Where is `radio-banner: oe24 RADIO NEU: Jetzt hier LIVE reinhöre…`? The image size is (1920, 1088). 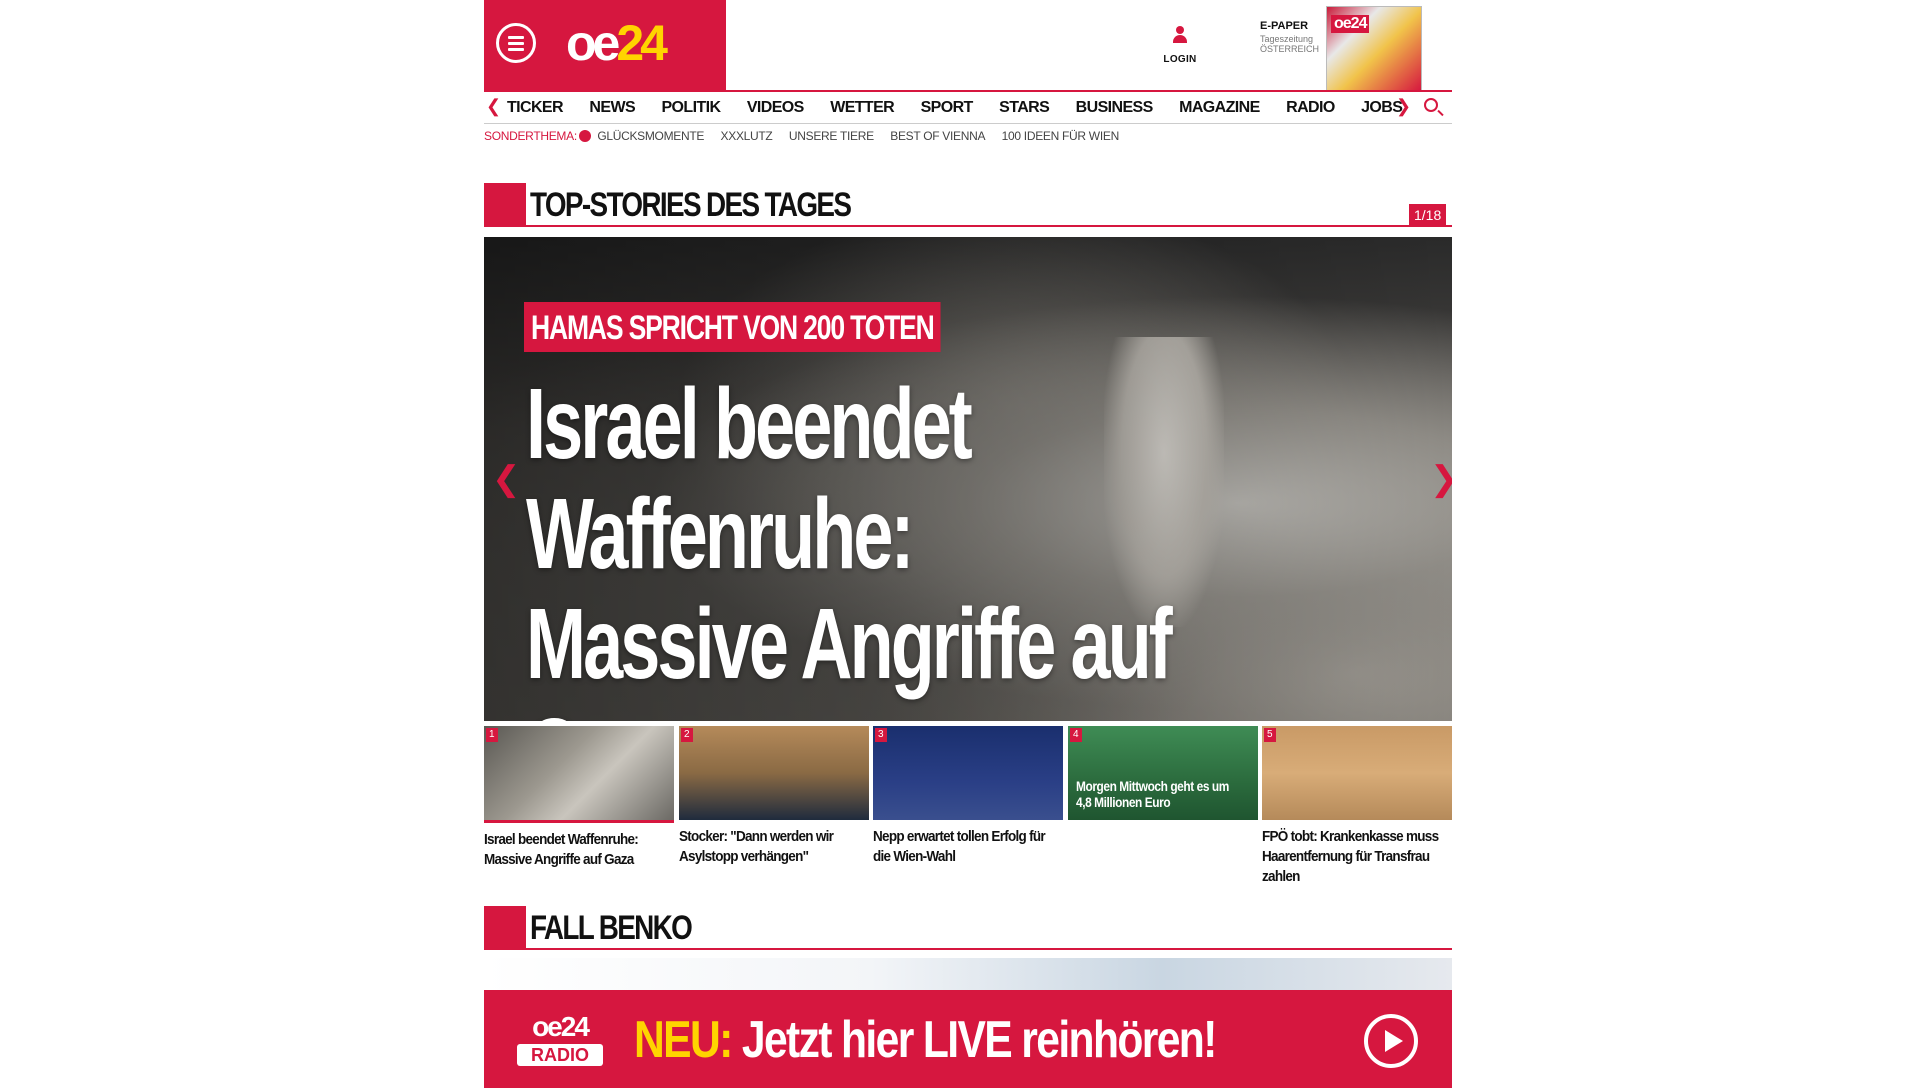 radio-banner: oe24 RADIO NEU: Jetzt hier LIVE reinhöre… is located at coordinates (968, 1039).